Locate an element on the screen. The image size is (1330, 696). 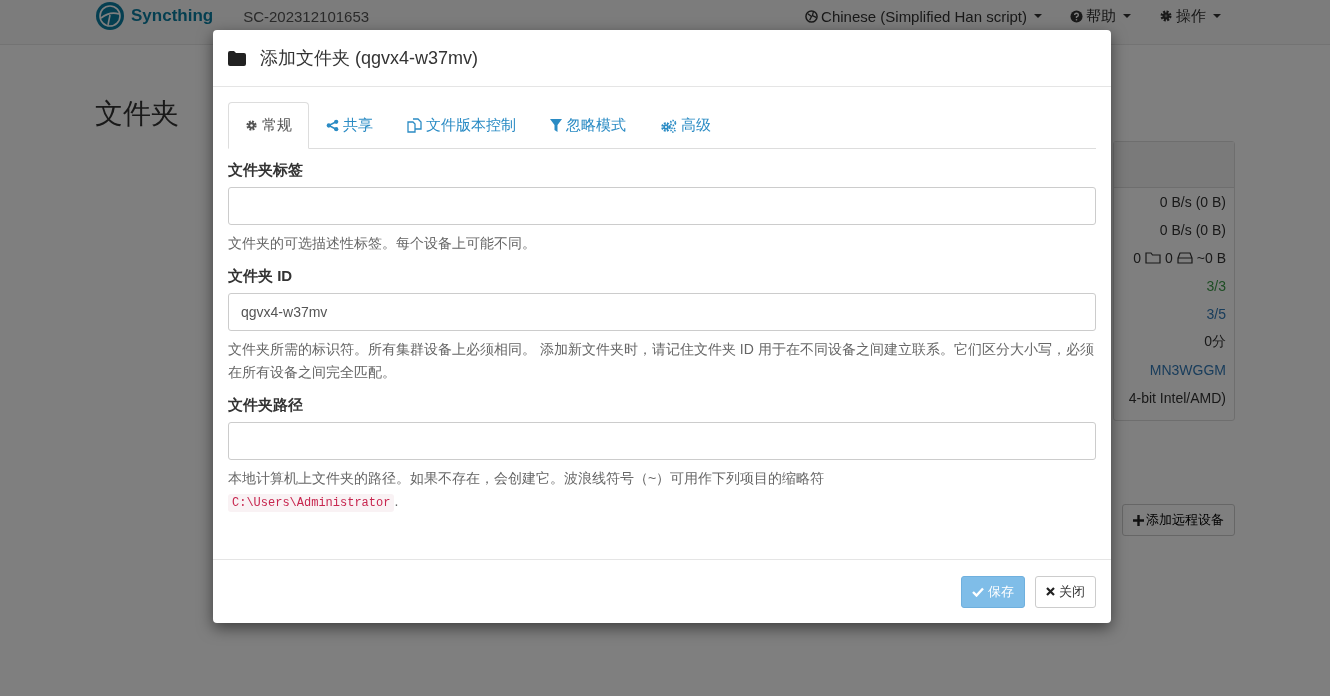
help-text: 文件夹的可选描述性标签。每个设备上可能不同。 is located at coordinates (382, 243).